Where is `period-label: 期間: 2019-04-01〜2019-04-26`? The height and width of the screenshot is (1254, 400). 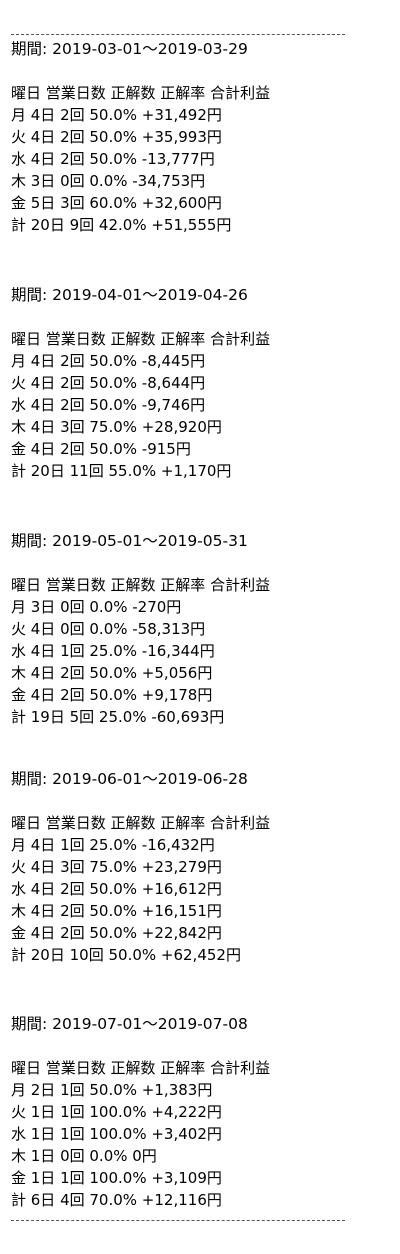 period-label: 期間: 2019-04-01〜2019-04-26 is located at coordinates (129, 295).